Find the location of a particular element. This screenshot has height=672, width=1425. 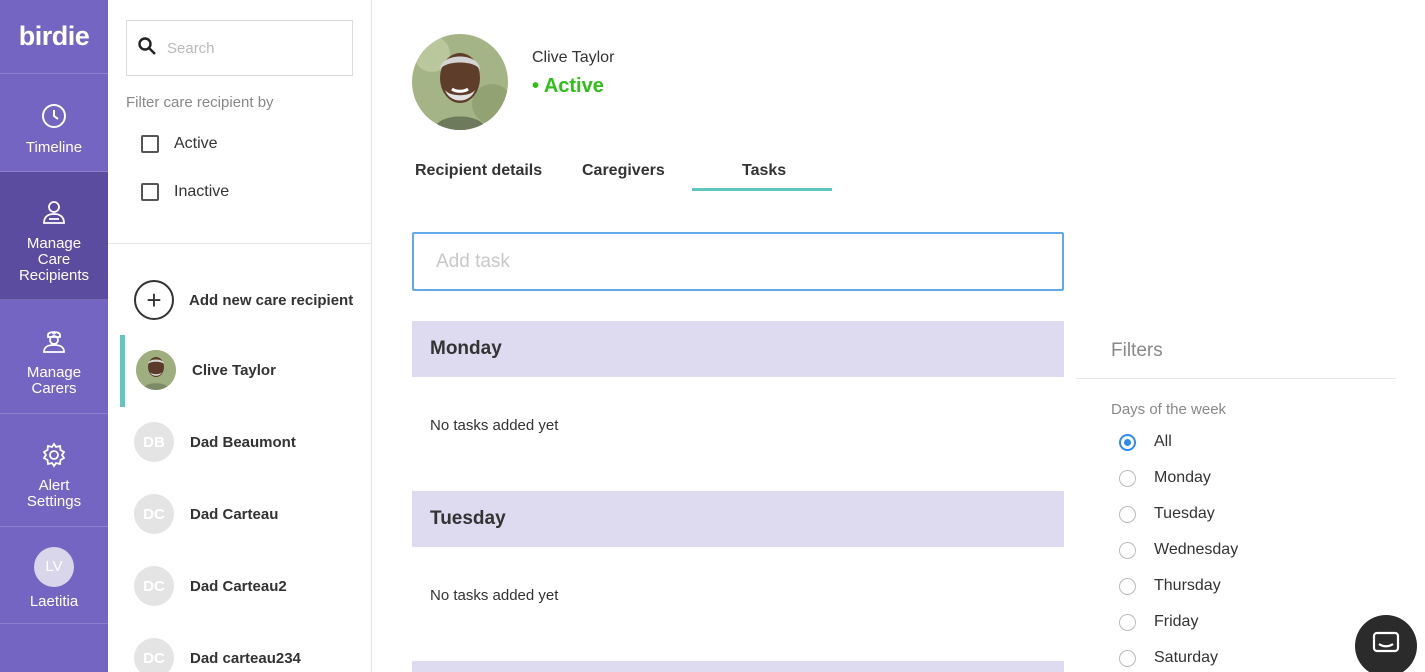

avatar: DB is located at coordinates (154, 442).